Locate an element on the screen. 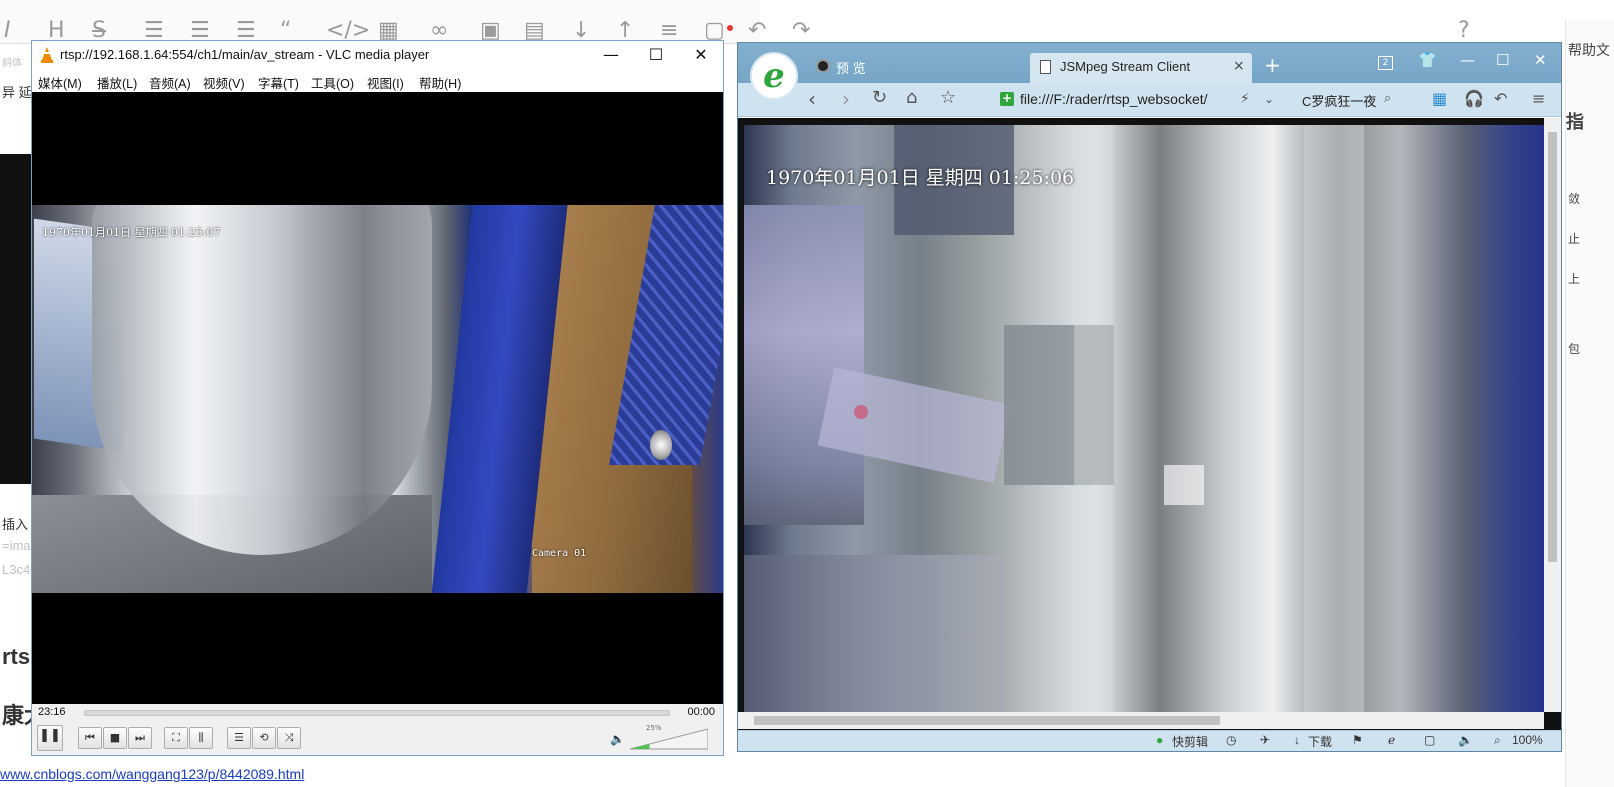 The height and width of the screenshot is (787, 1614). menu-subtitle: 字幕(T) is located at coordinates (278, 82).